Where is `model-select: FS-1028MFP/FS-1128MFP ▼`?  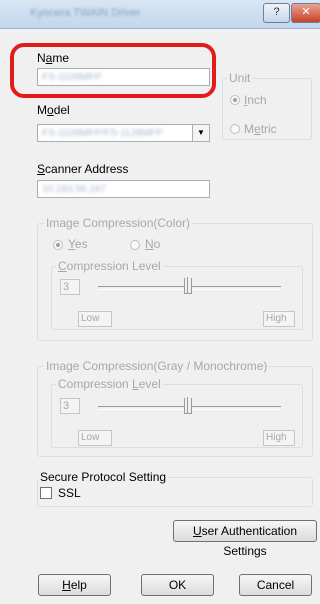 model-select: FS-1028MFP/FS-1128MFP ▼ is located at coordinates (123, 133).